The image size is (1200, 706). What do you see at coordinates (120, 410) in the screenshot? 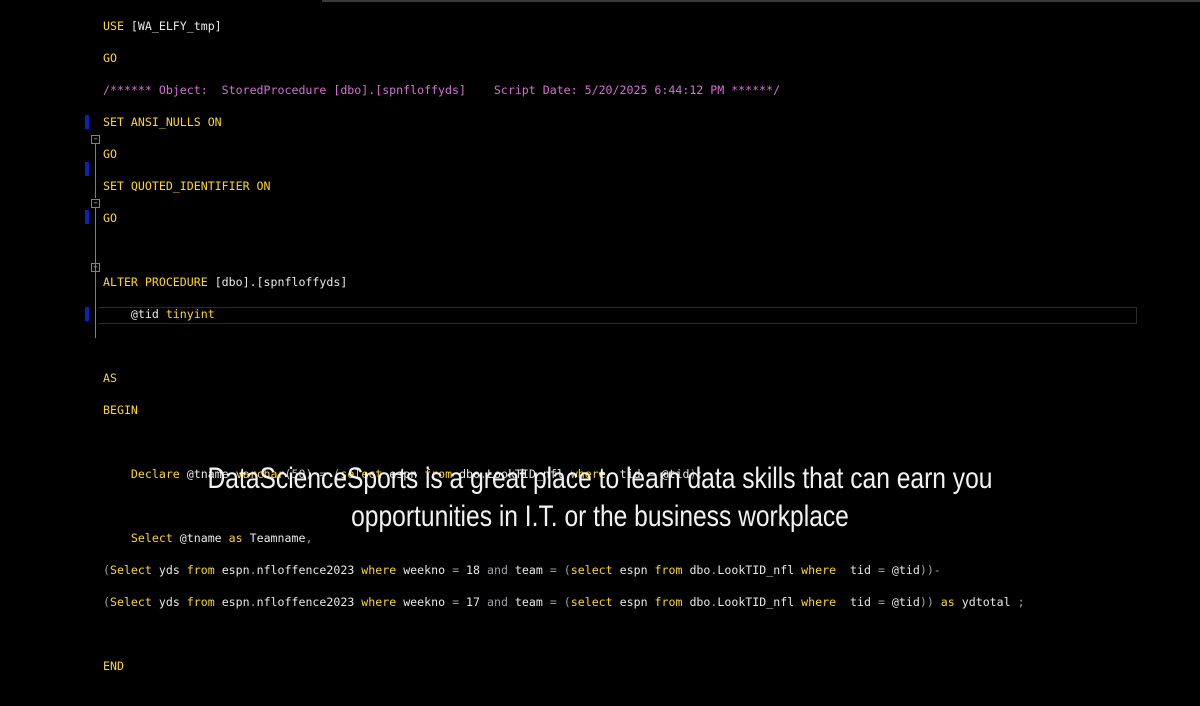
I see `keyword: BEGIN` at bounding box center [120, 410].